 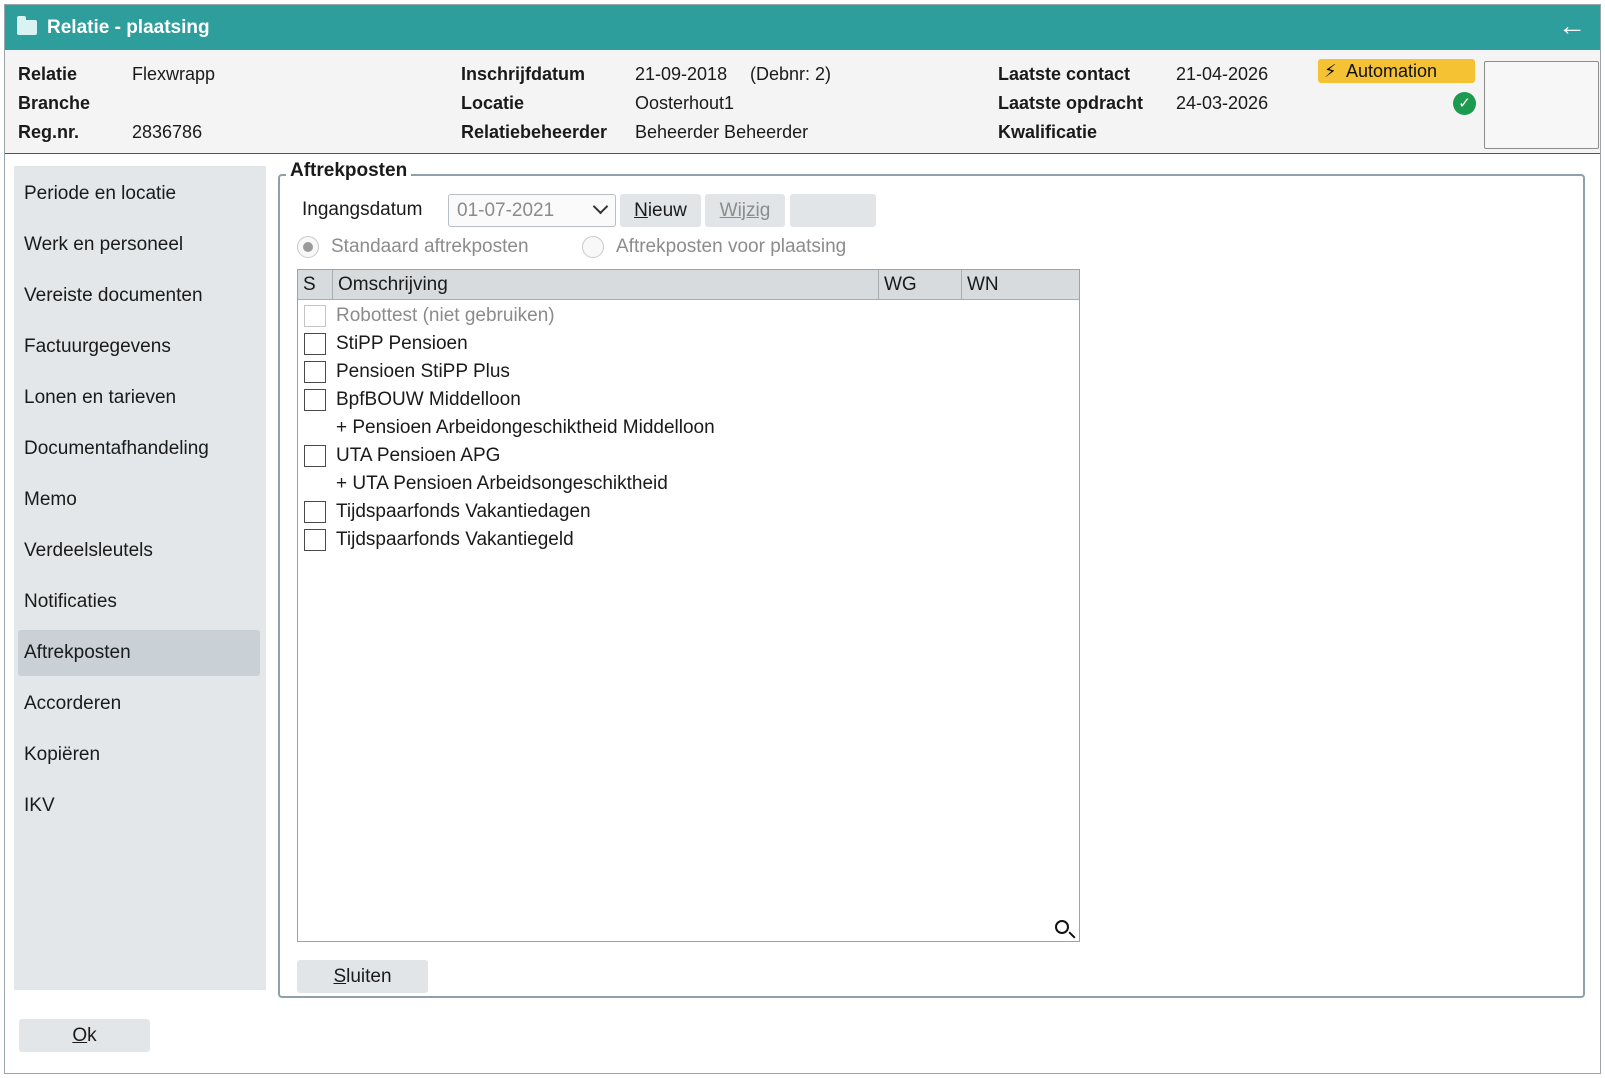 I want to click on regnr-value: 2836786, so click(x=167, y=132).